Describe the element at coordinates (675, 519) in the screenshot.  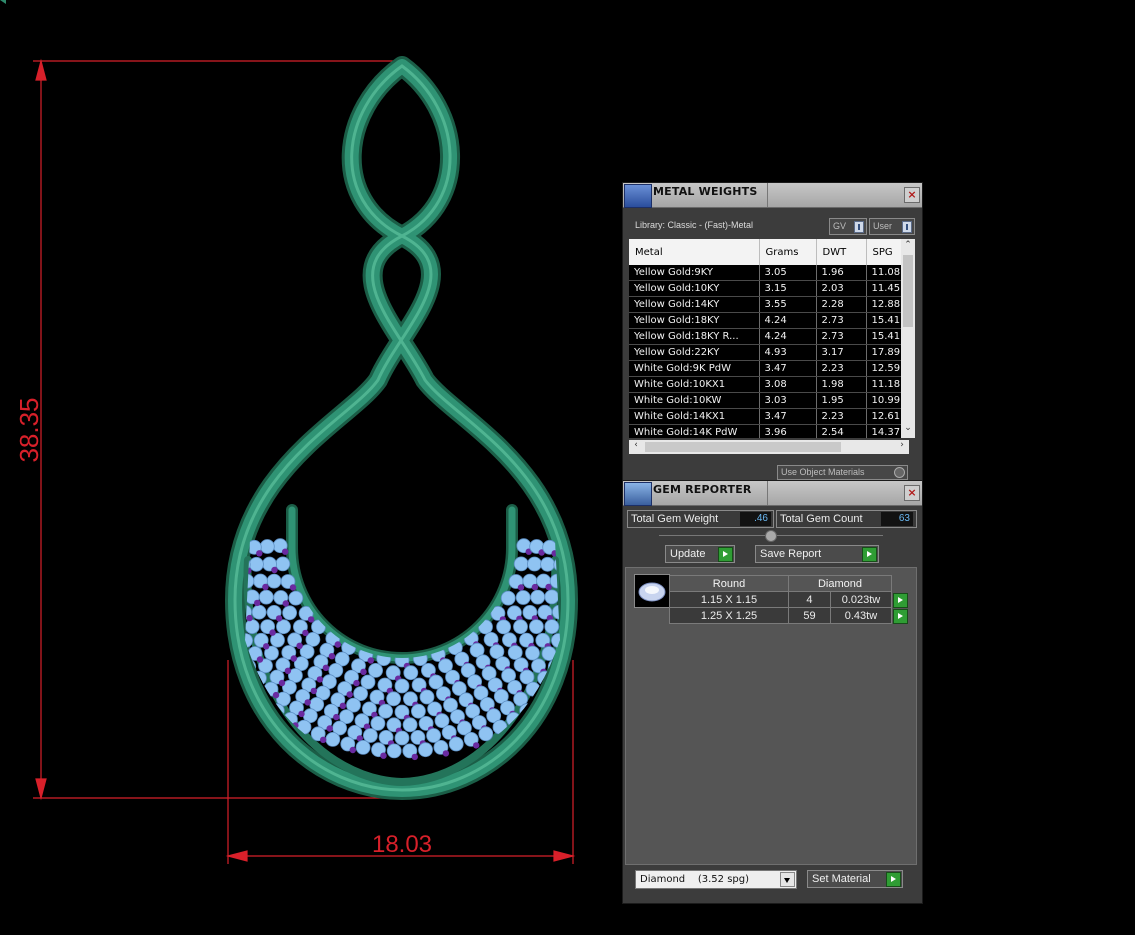
I see `total-gem-weight-label: Total Gem Weight` at that location.